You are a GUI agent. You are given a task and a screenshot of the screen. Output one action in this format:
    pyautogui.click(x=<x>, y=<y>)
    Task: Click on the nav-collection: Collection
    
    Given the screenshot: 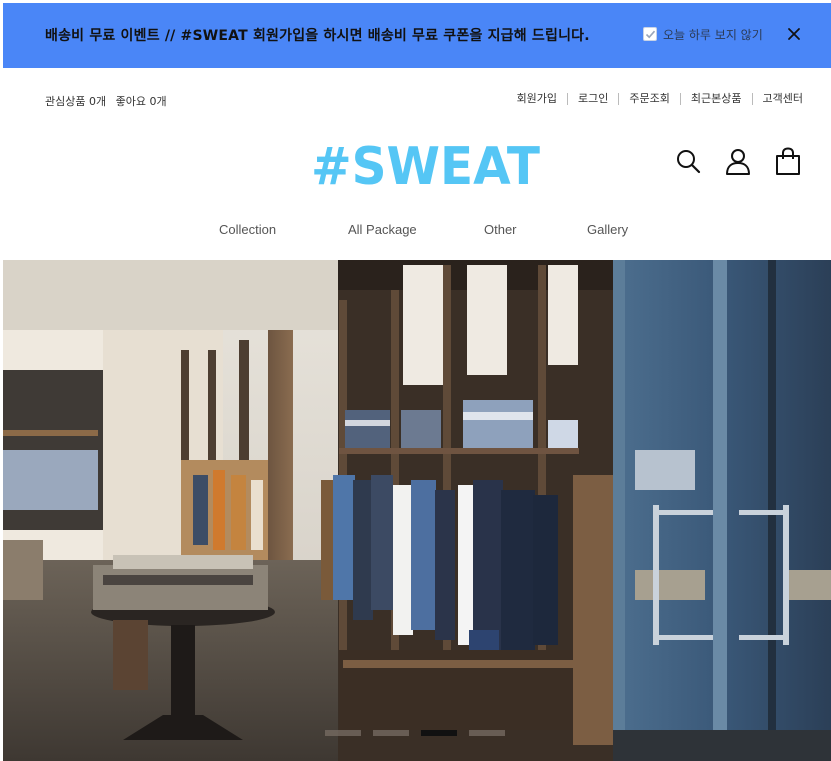 What is the action you would take?
    pyautogui.click(x=247, y=229)
    